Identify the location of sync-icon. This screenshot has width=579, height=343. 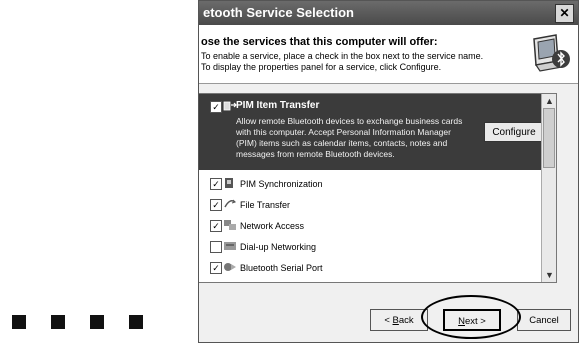
(229, 183).